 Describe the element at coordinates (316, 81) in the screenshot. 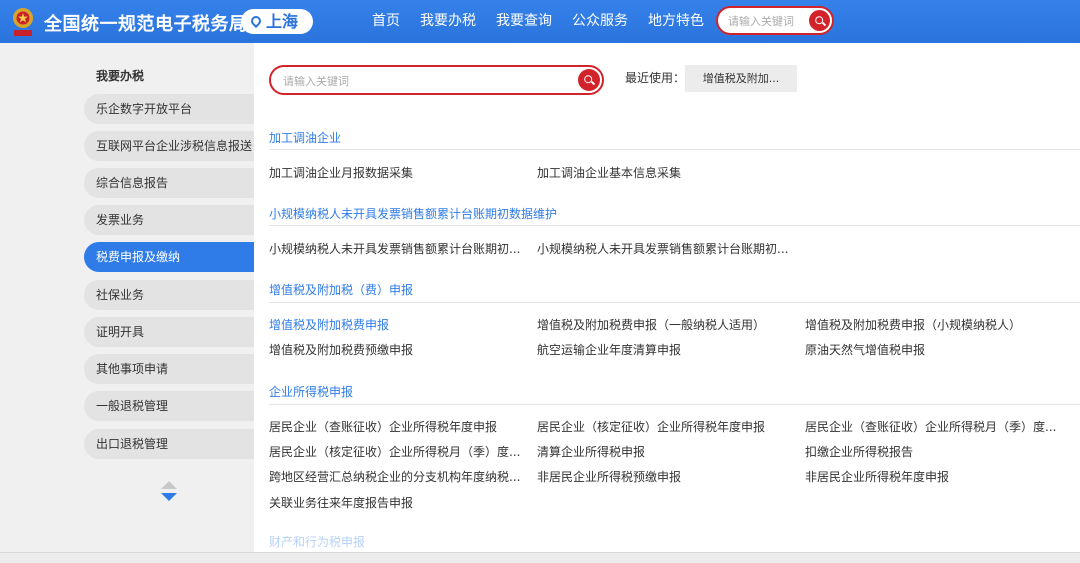

I see `main-search-placeholder: 请输入关键词` at that location.